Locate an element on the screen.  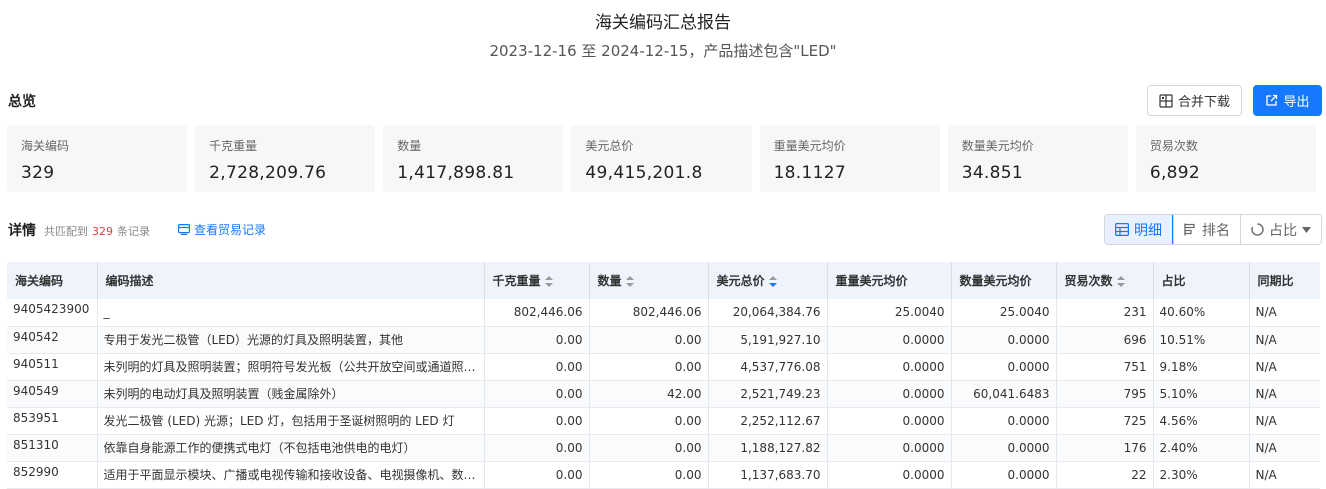
col-description: 编码描述 is located at coordinates (291, 280).